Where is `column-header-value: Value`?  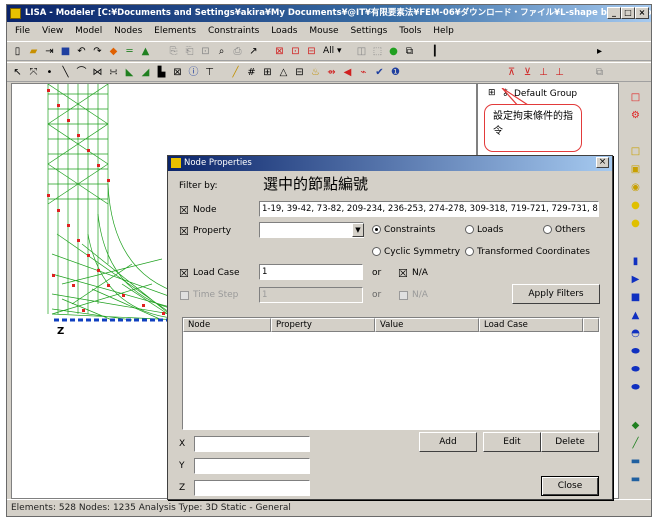 column-header-value: Value is located at coordinates (427, 325).